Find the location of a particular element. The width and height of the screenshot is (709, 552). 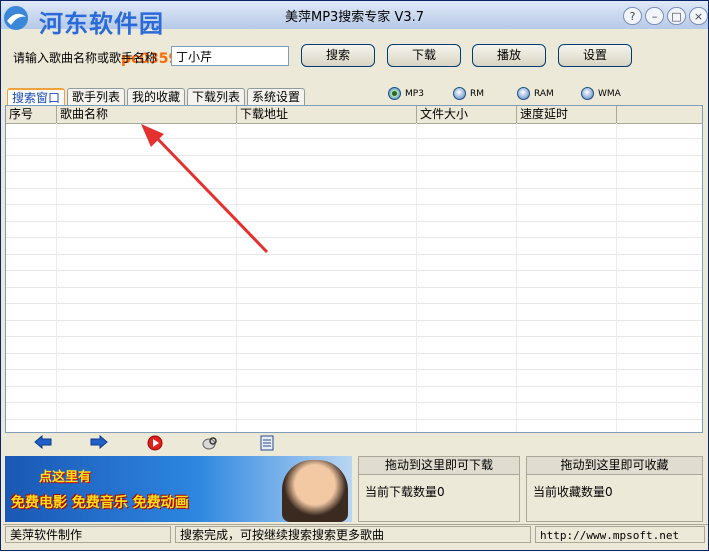

format-wma-label: WMA is located at coordinates (609, 93).